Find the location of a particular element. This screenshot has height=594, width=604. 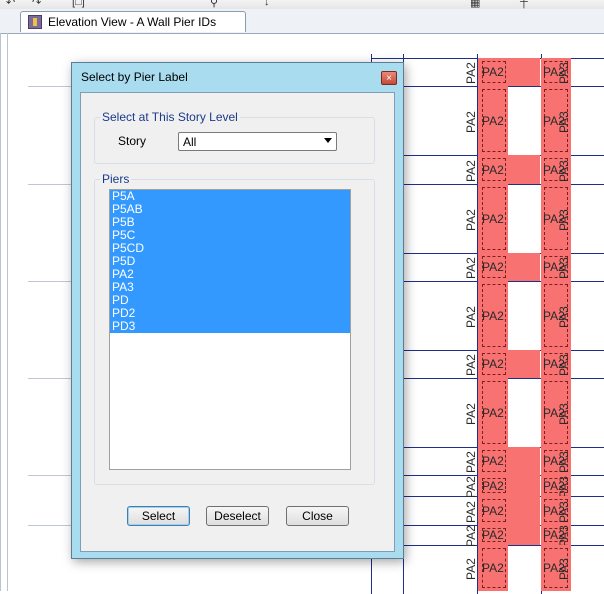

list-item: PA2 is located at coordinates (230, 274).